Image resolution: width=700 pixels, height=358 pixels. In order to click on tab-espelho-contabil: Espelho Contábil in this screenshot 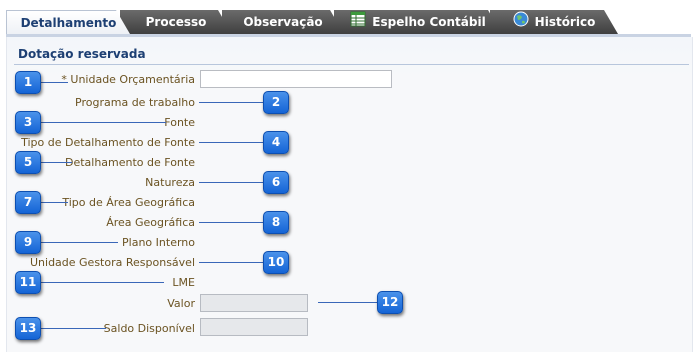, I will do `click(418, 22)`.